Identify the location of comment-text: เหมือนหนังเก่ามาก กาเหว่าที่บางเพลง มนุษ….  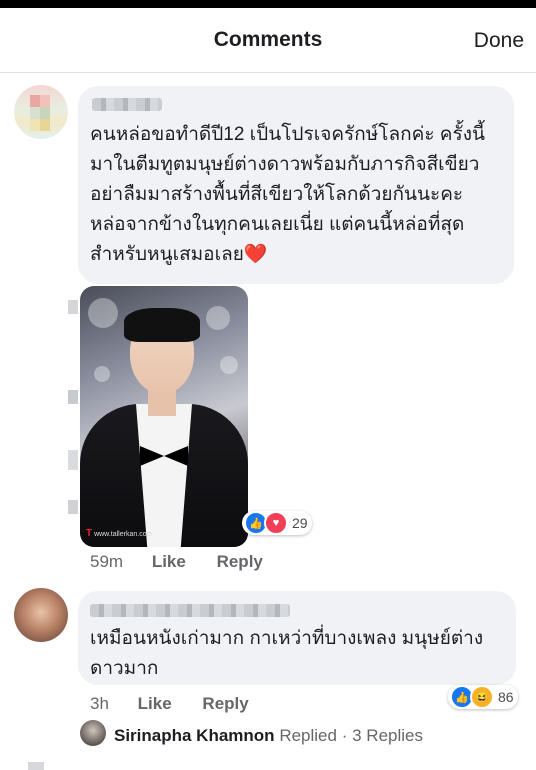
(287, 653).